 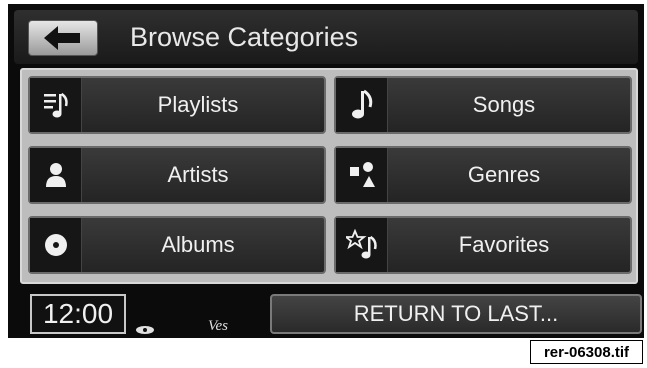 I want to click on category-genres-button: Genres, so click(x=483, y=175).